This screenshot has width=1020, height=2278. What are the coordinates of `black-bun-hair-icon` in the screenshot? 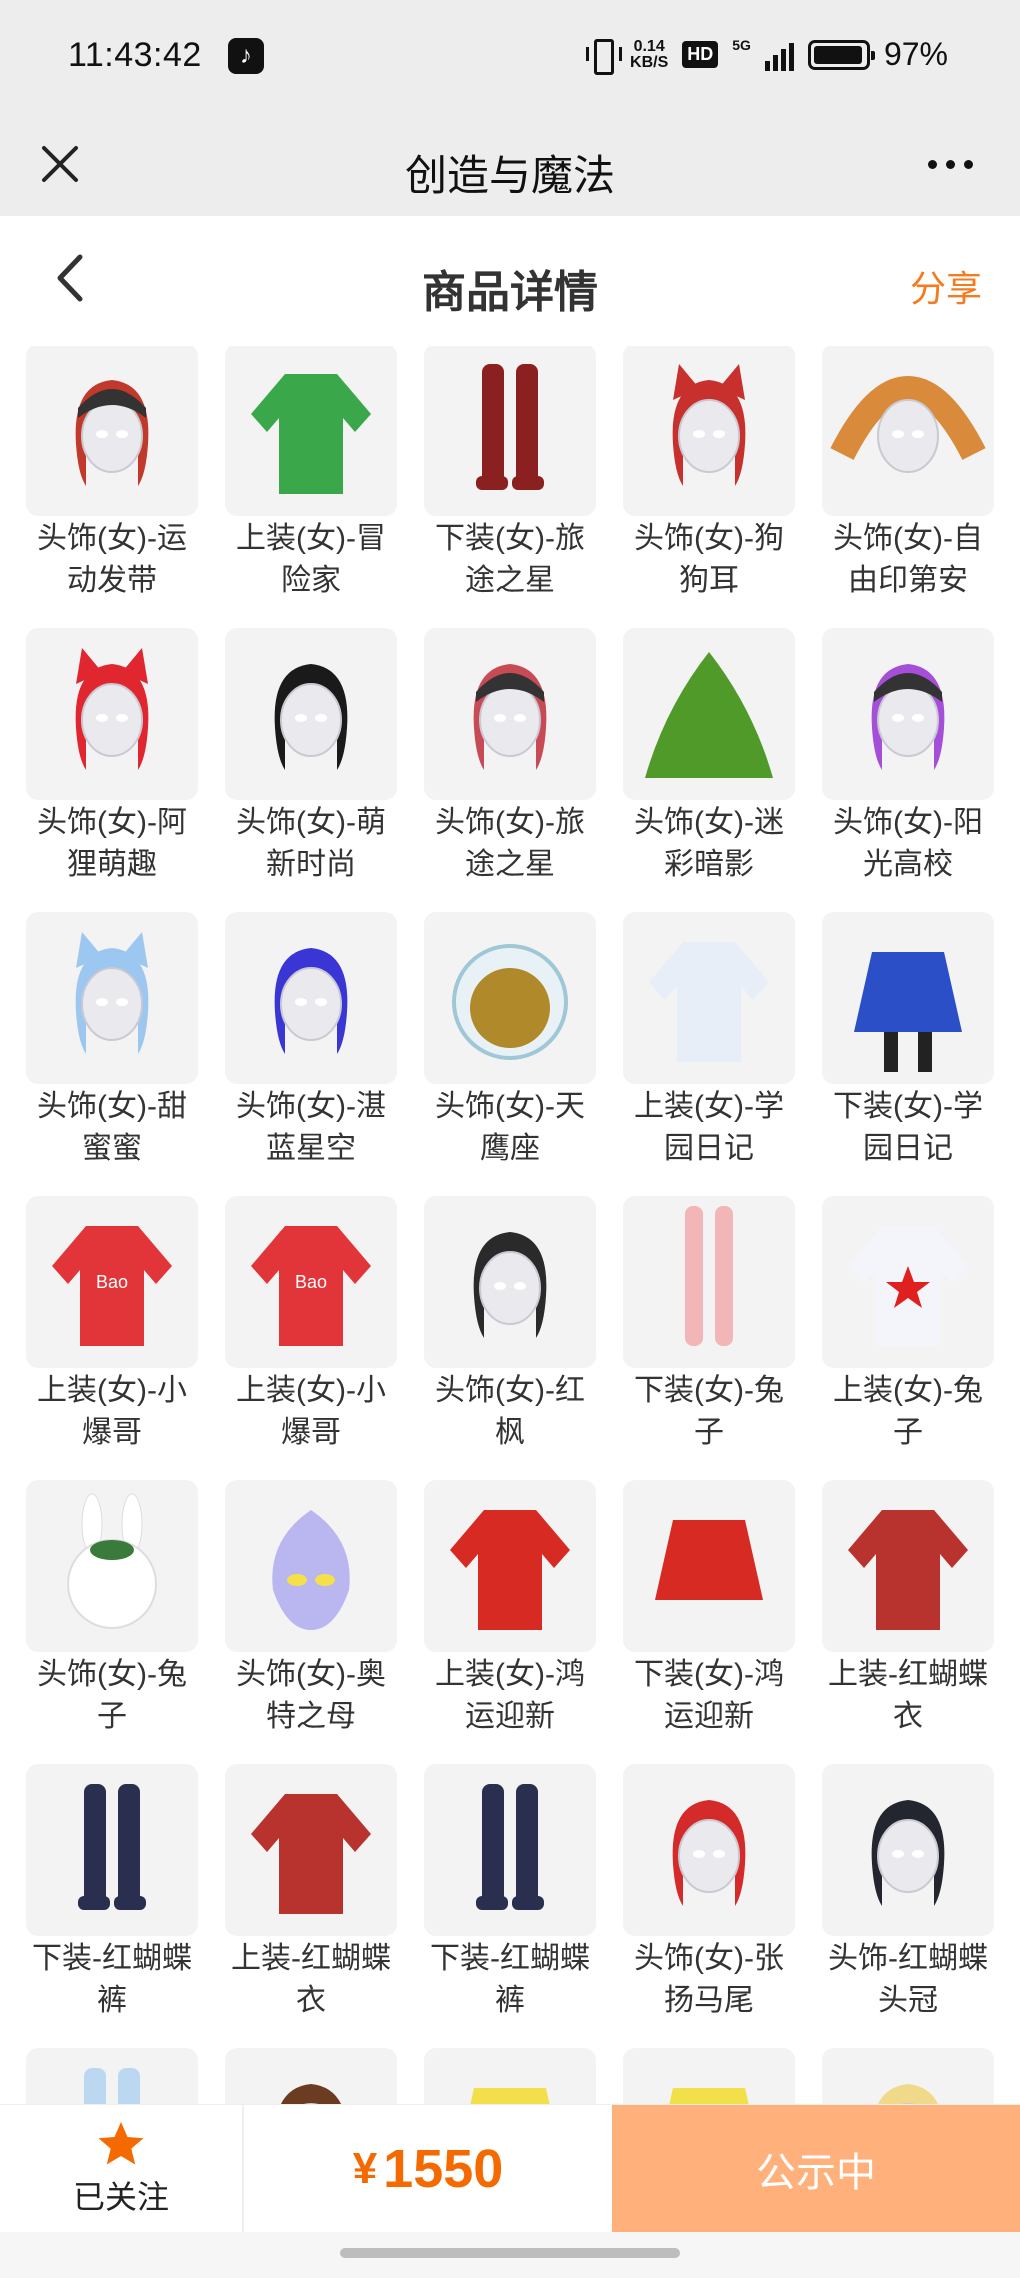 It's located at (311, 717).